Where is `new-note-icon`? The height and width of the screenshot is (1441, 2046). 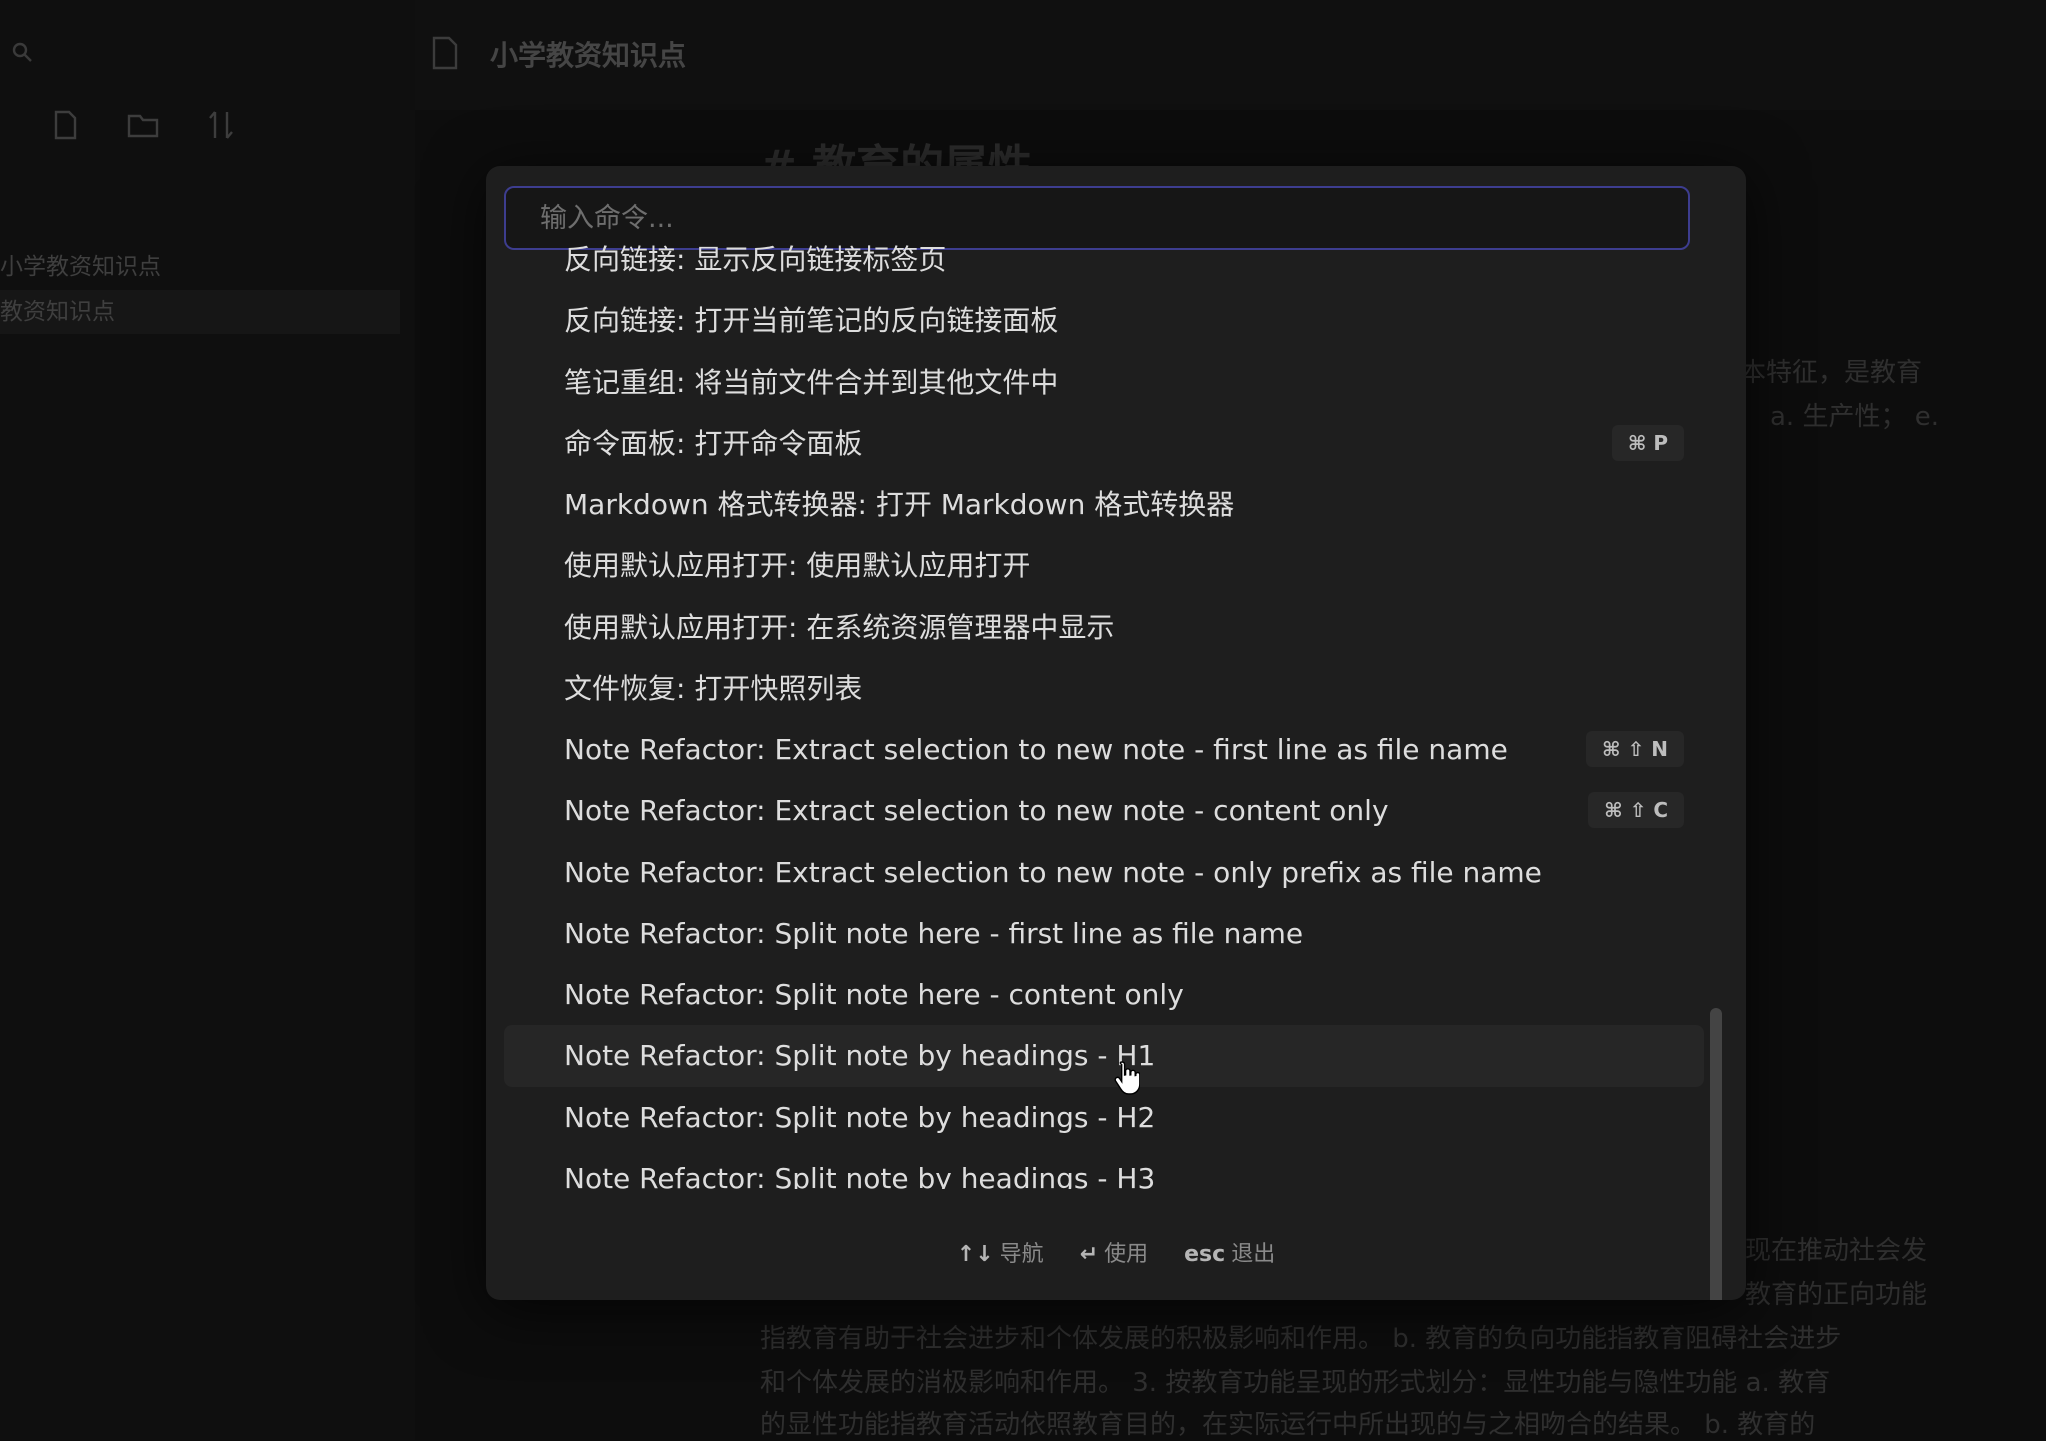
new-note-icon is located at coordinates (65, 125).